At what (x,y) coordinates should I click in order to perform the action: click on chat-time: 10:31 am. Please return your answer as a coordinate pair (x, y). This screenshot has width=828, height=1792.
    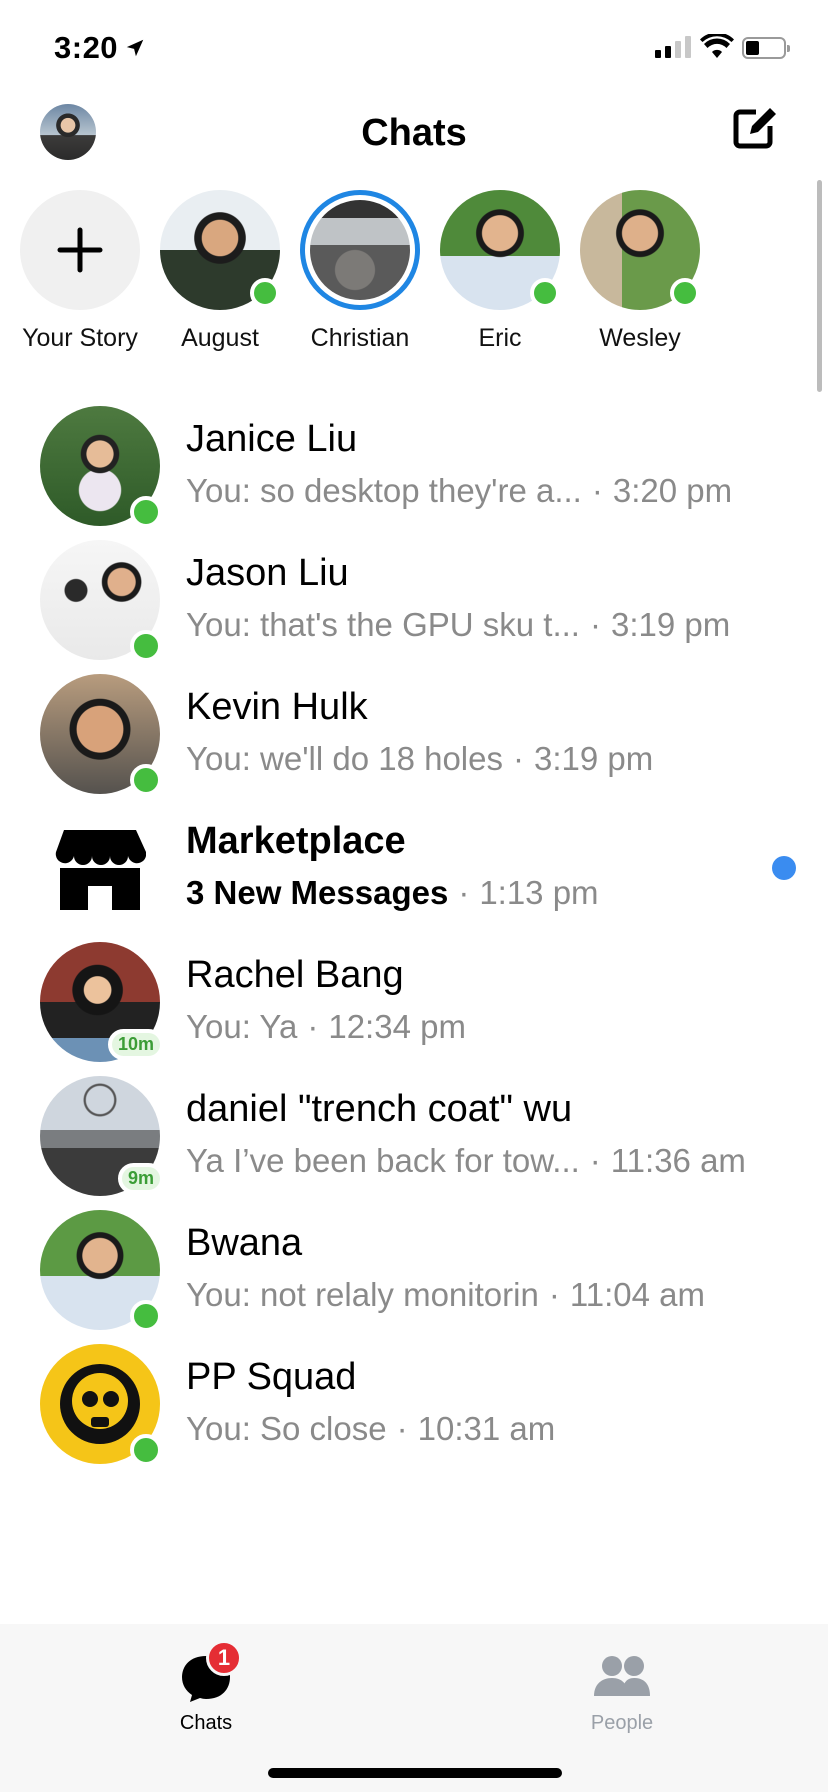
    Looking at the image, I should click on (486, 1428).